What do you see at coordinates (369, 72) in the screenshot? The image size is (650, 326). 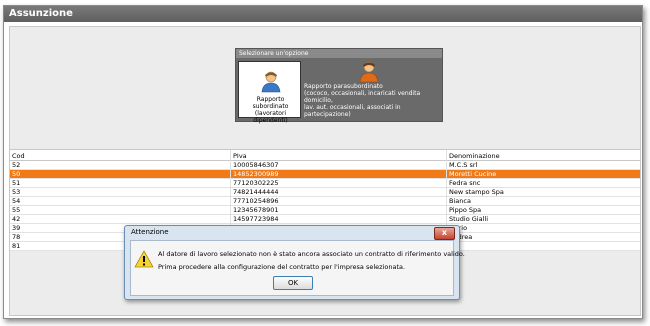 I see `user-orange-icon` at bounding box center [369, 72].